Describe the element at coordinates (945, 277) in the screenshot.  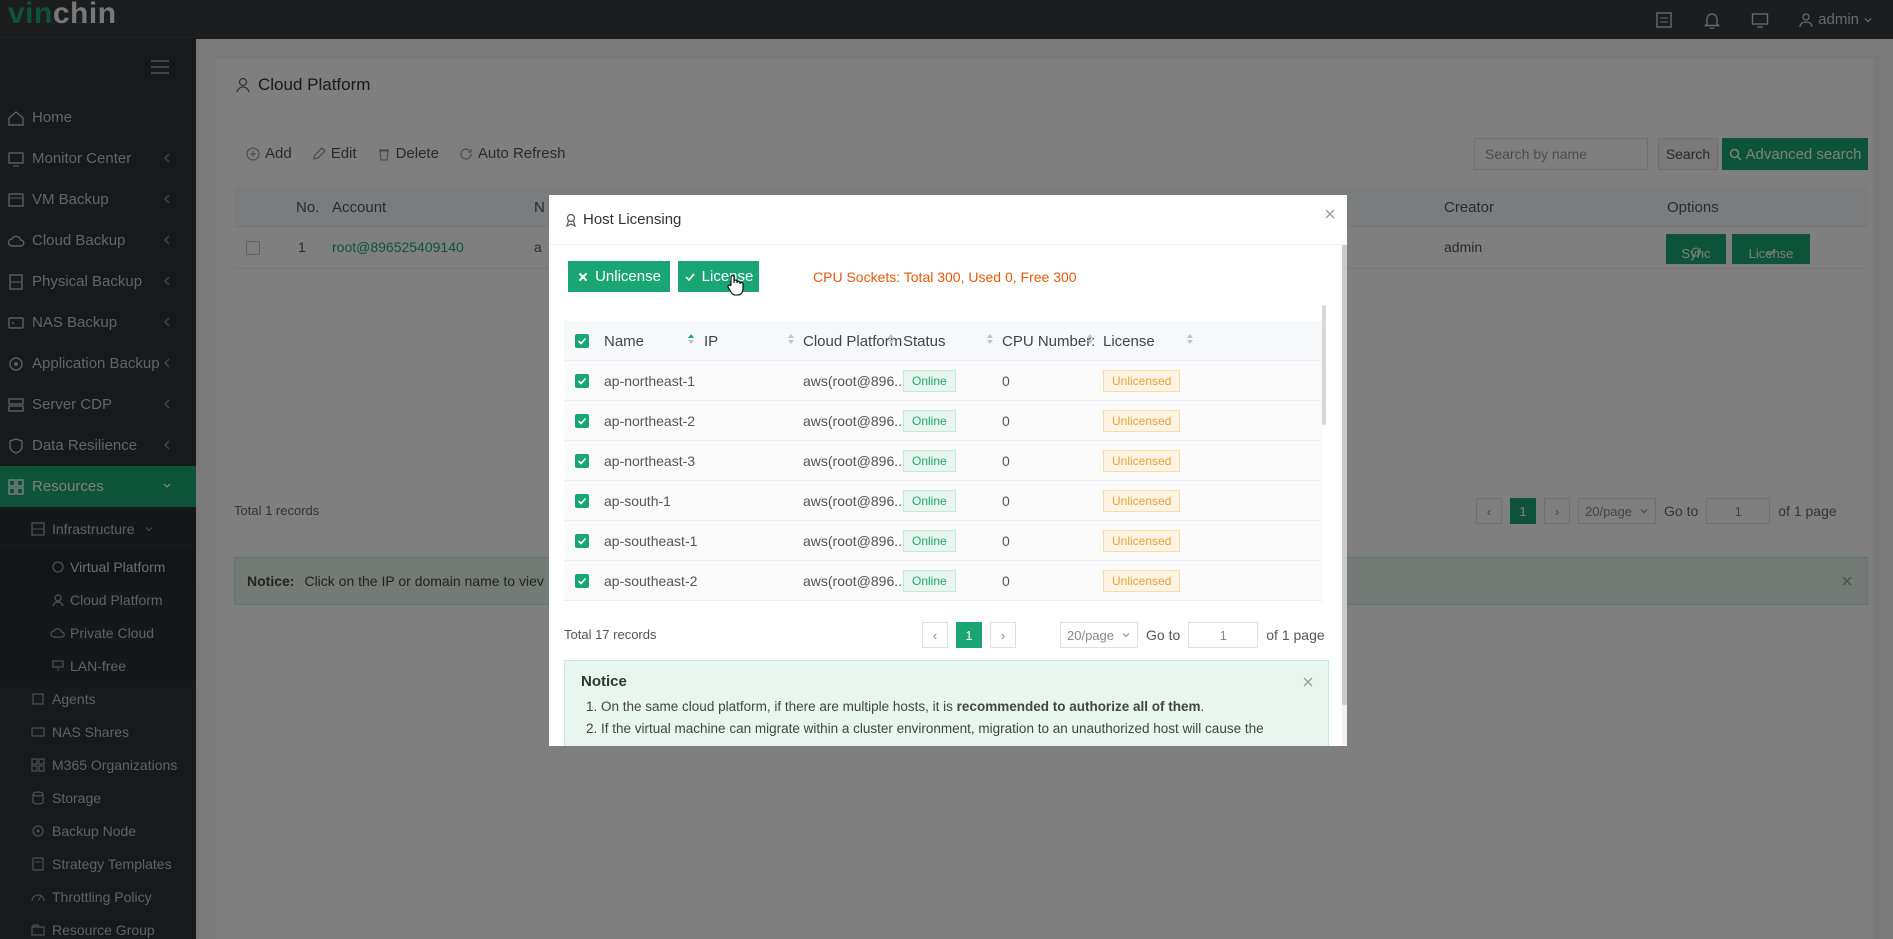
I see `cpu-sockets-info: CPU Sockets: Total 300, Used 0, Free 300` at that location.